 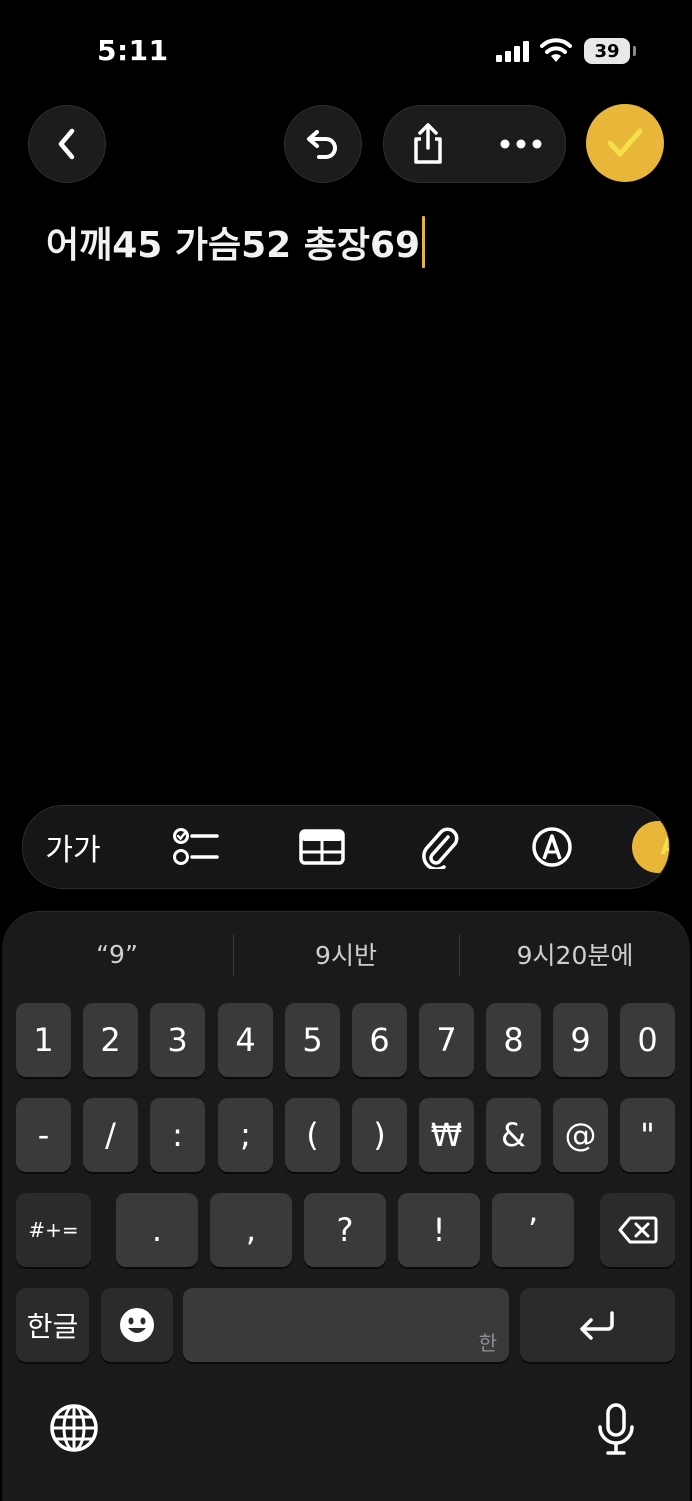 What do you see at coordinates (346, 1325) in the screenshot?
I see `space-key: 한` at bounding box center [346, 1325].